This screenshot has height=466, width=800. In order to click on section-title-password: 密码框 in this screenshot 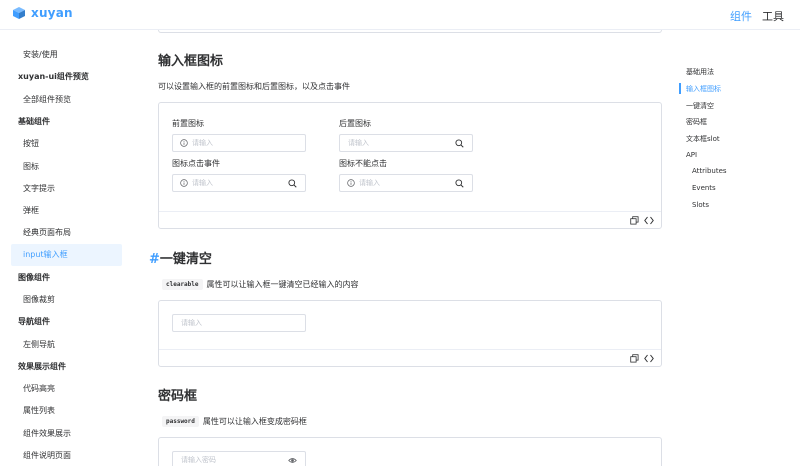, I will do `click(178, 396)`.